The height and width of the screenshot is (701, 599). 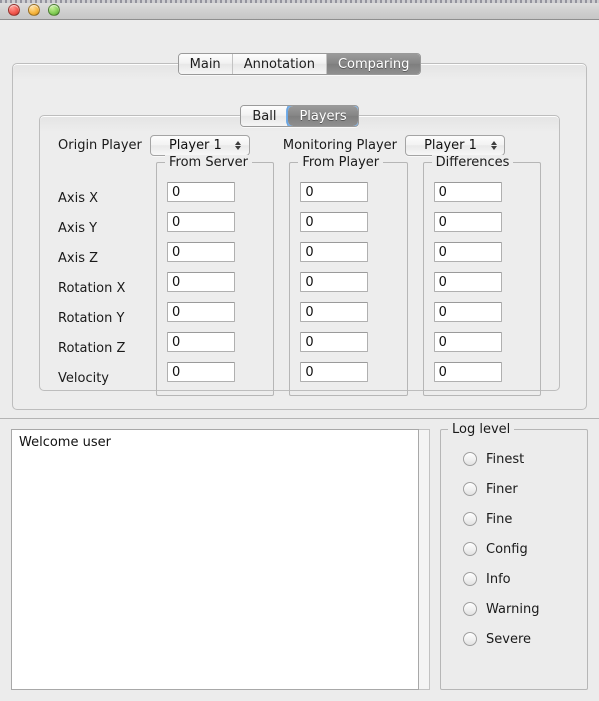 I want to click on group-legend: From Server, so click(x=208, y=162).